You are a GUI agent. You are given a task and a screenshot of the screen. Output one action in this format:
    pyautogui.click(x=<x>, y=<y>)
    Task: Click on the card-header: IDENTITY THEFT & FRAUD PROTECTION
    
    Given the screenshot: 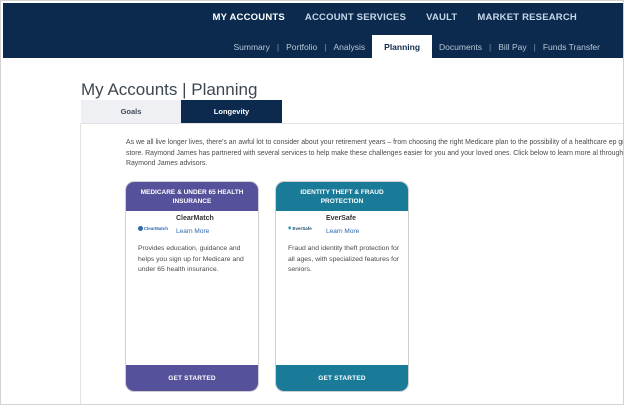 What is the action you would take?
    pyautogui.click(x=342, y=196)
    